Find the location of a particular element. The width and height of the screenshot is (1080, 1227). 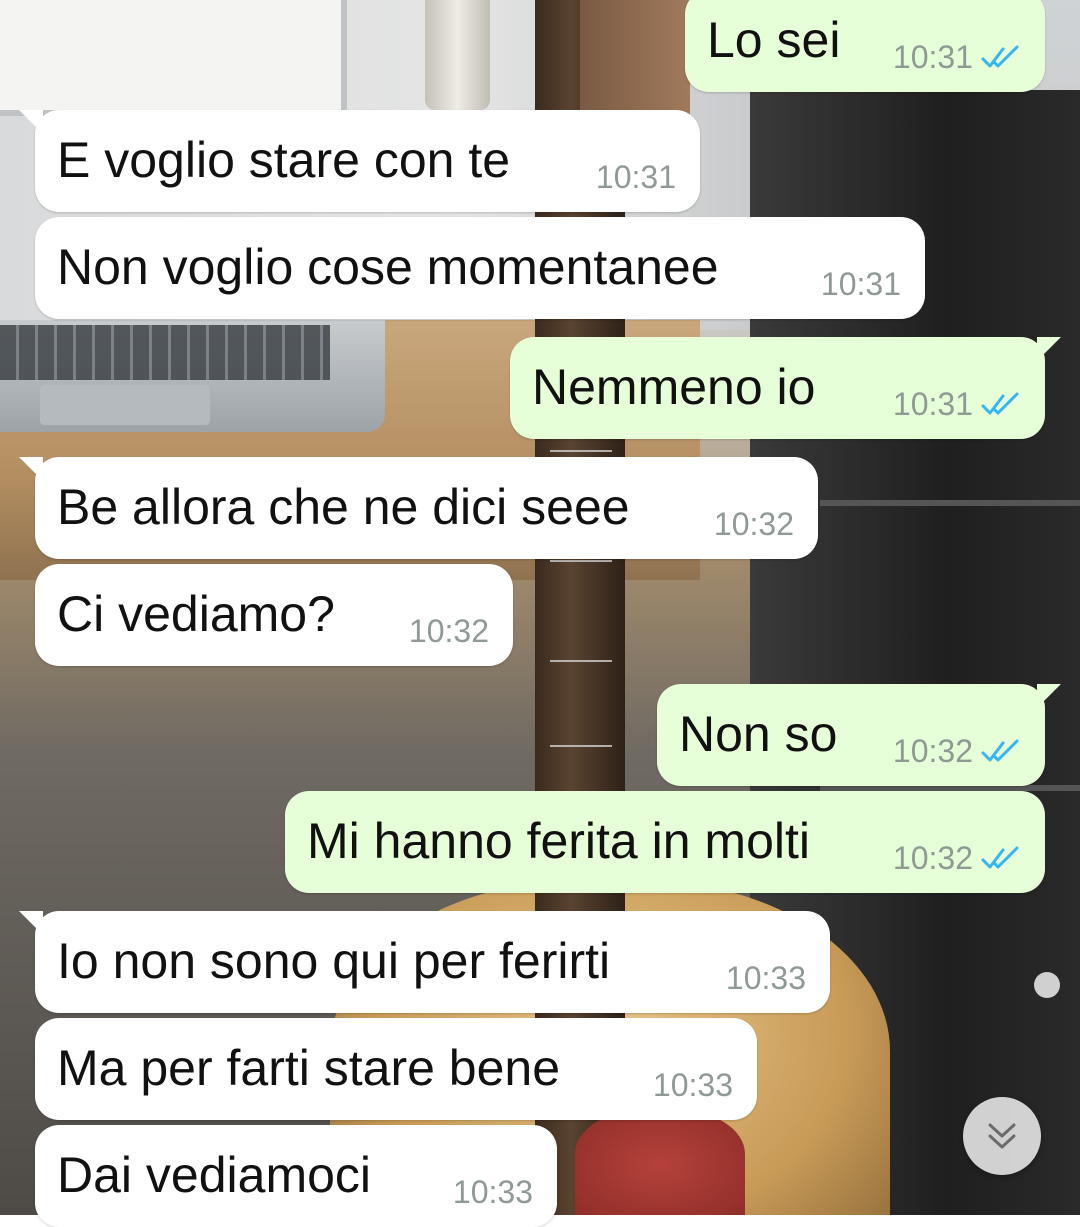

message-bubble-incoming: Ci vediamo? 10:32 is located at coordinates (274, 615).